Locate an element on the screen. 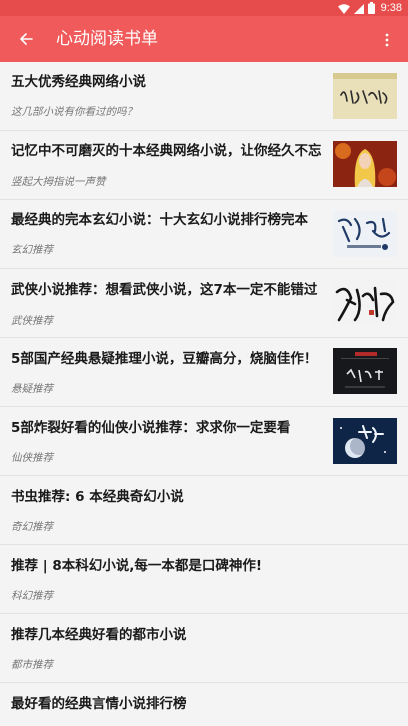 The width and height of the screenshot is (408, 726). list-item-title: 记忆中不可磨灭的十本经典网络小说，让你经久不忘 is located at coordinates (166, 151).